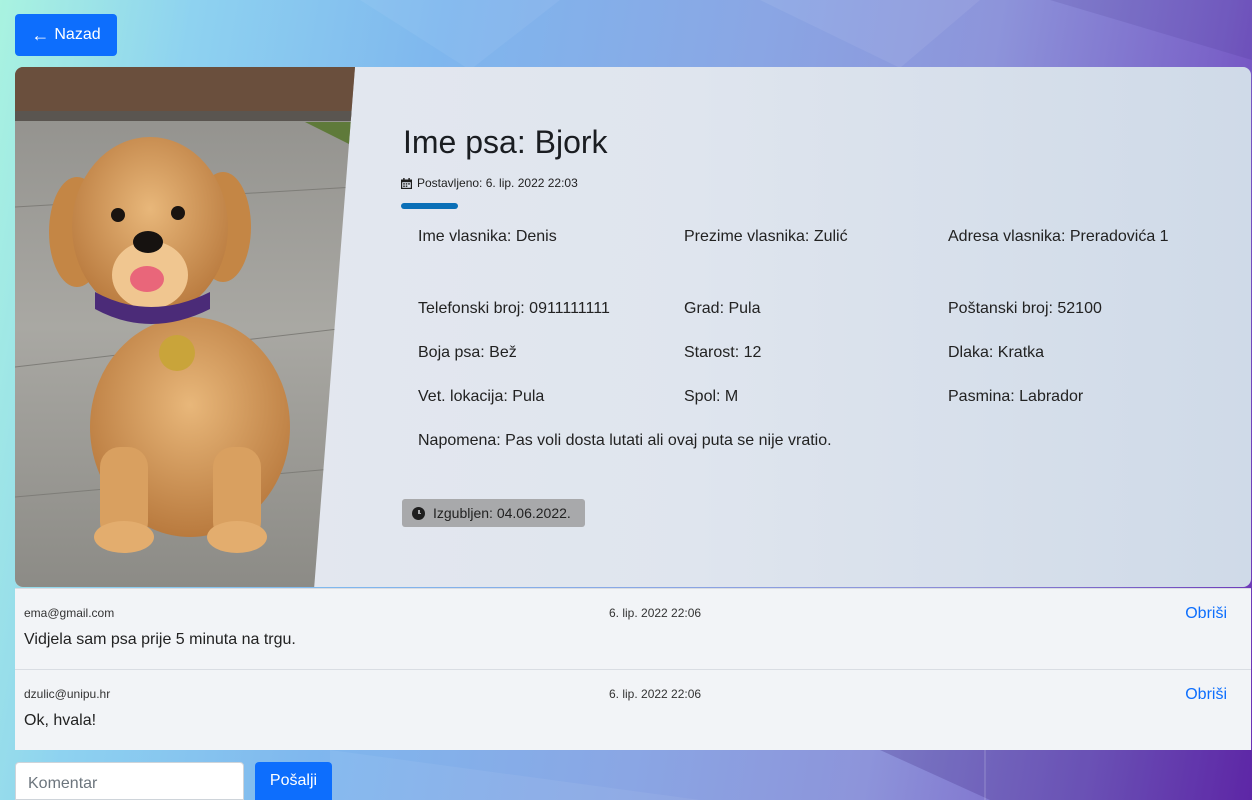  Describe the element at coordinates (67, 694) in the screenshot. I see `comment-author: dzulic@unipu.hr` at that location.